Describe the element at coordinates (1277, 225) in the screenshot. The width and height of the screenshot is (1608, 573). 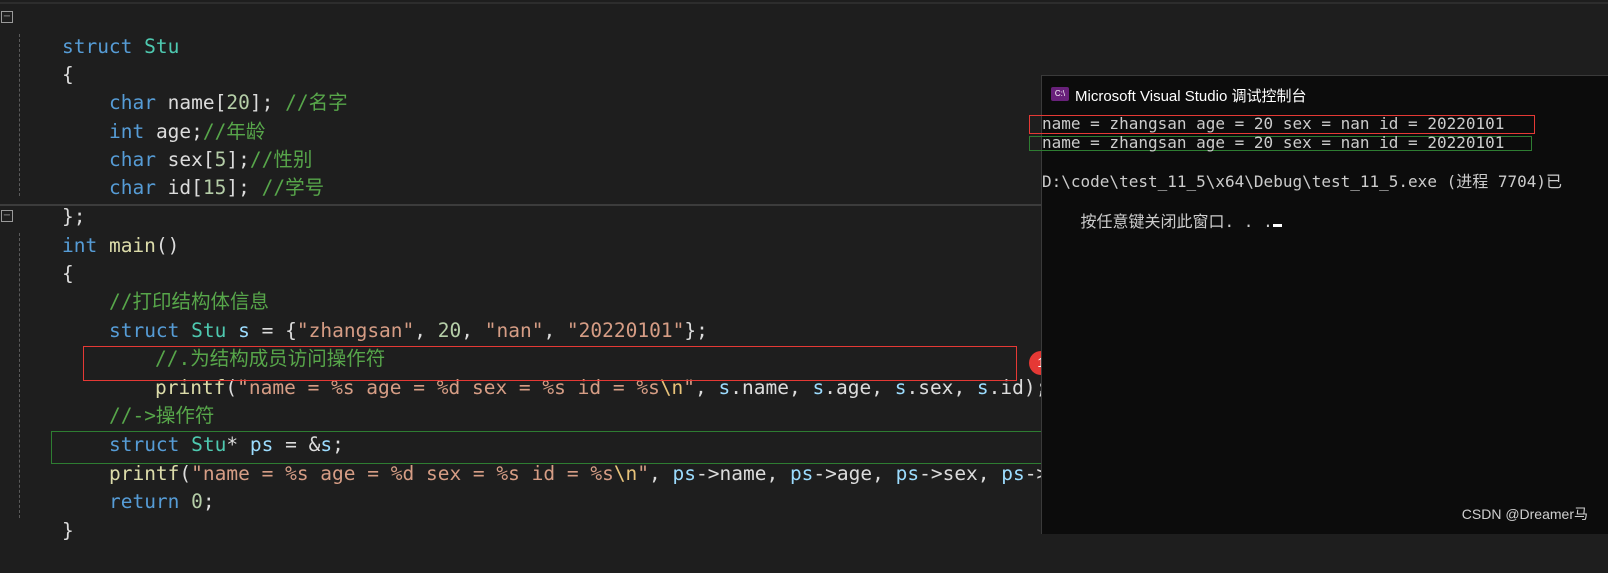
I see `cursor-icon` at that location.